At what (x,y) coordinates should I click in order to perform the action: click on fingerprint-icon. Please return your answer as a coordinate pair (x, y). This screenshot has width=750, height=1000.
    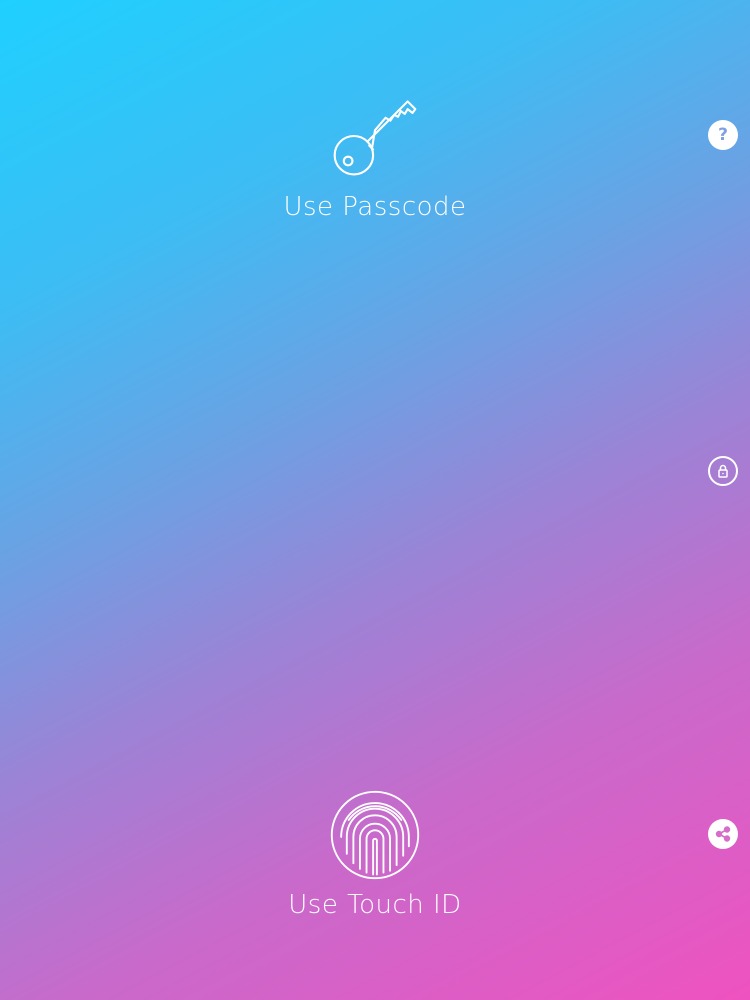
    Looking at the image, I should click on (375, 835).